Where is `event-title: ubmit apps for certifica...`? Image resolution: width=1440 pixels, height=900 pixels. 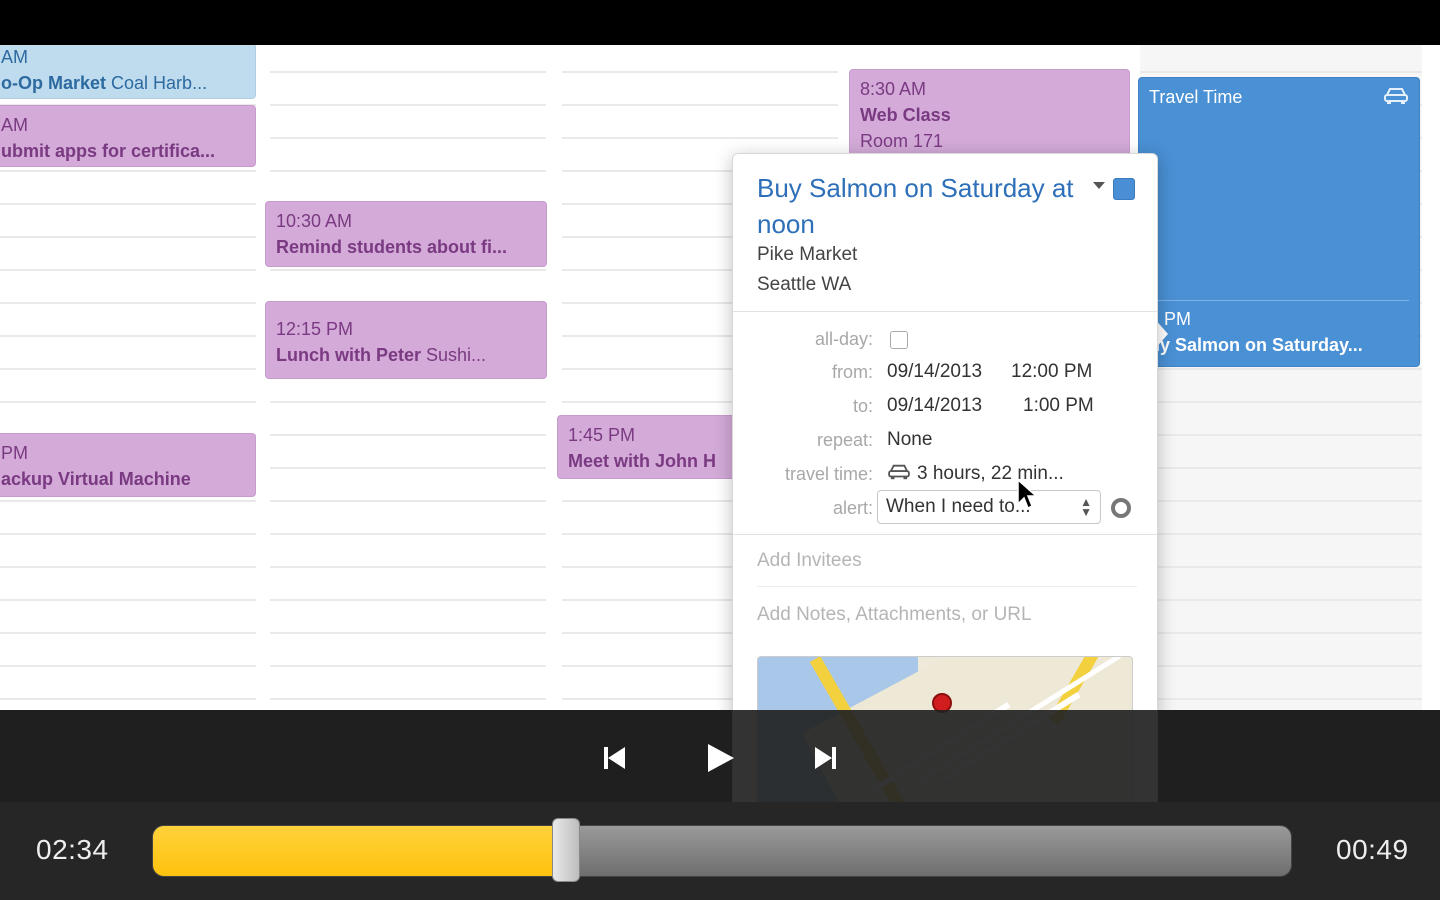 event-title: ubmit apps for certifica... is located at coordinates (108, 151).